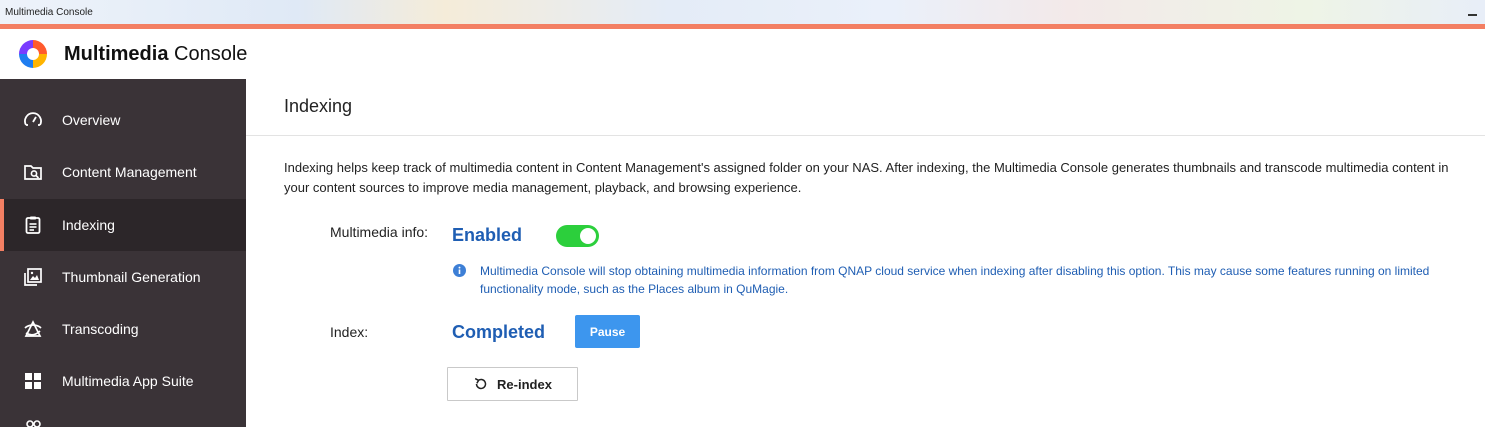 This screenshot has width=1485, height=427. What do you see at coordinates (1472, 12) in the screenshot?
I see `minimize-icon` at bounding box center [1472, 12].